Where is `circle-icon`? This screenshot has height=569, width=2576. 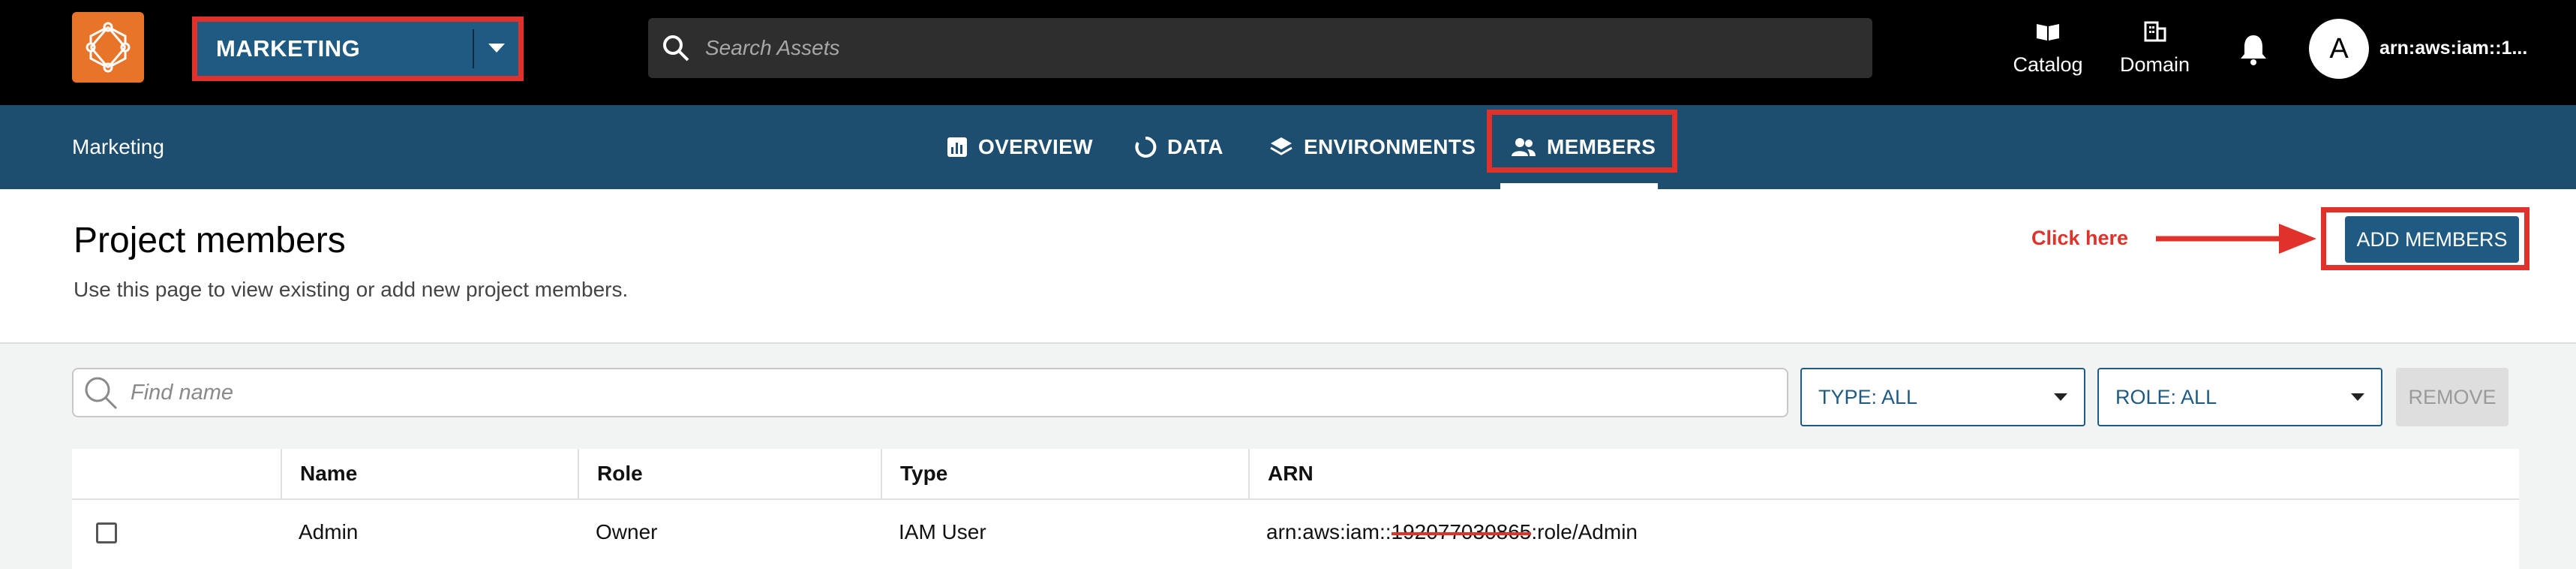
circle-icon is located at coordinates (1145, 147).